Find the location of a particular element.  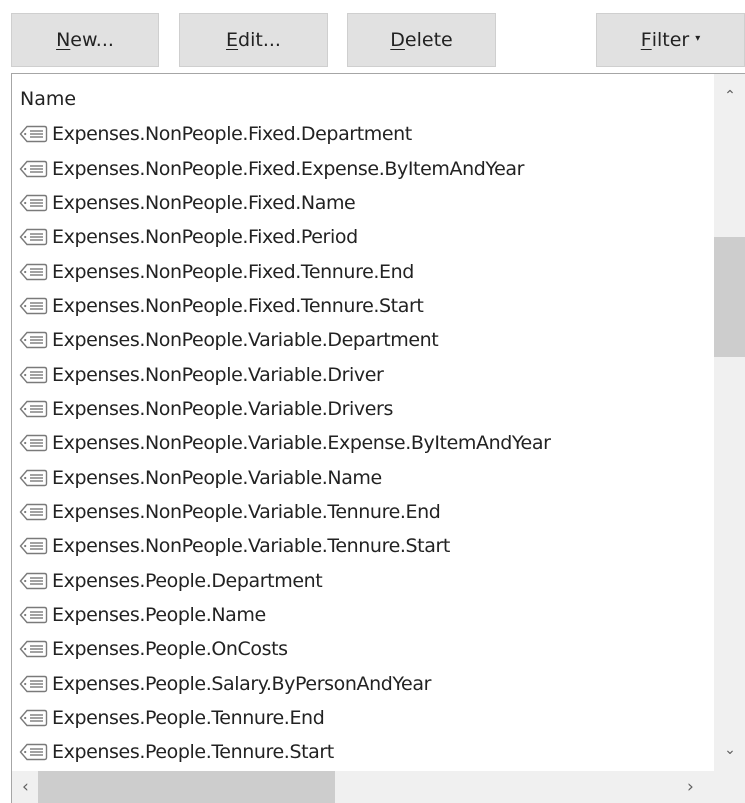

list-item: Expenses.NonPeople.Fixed.Period is located at coordinates (362, 237).